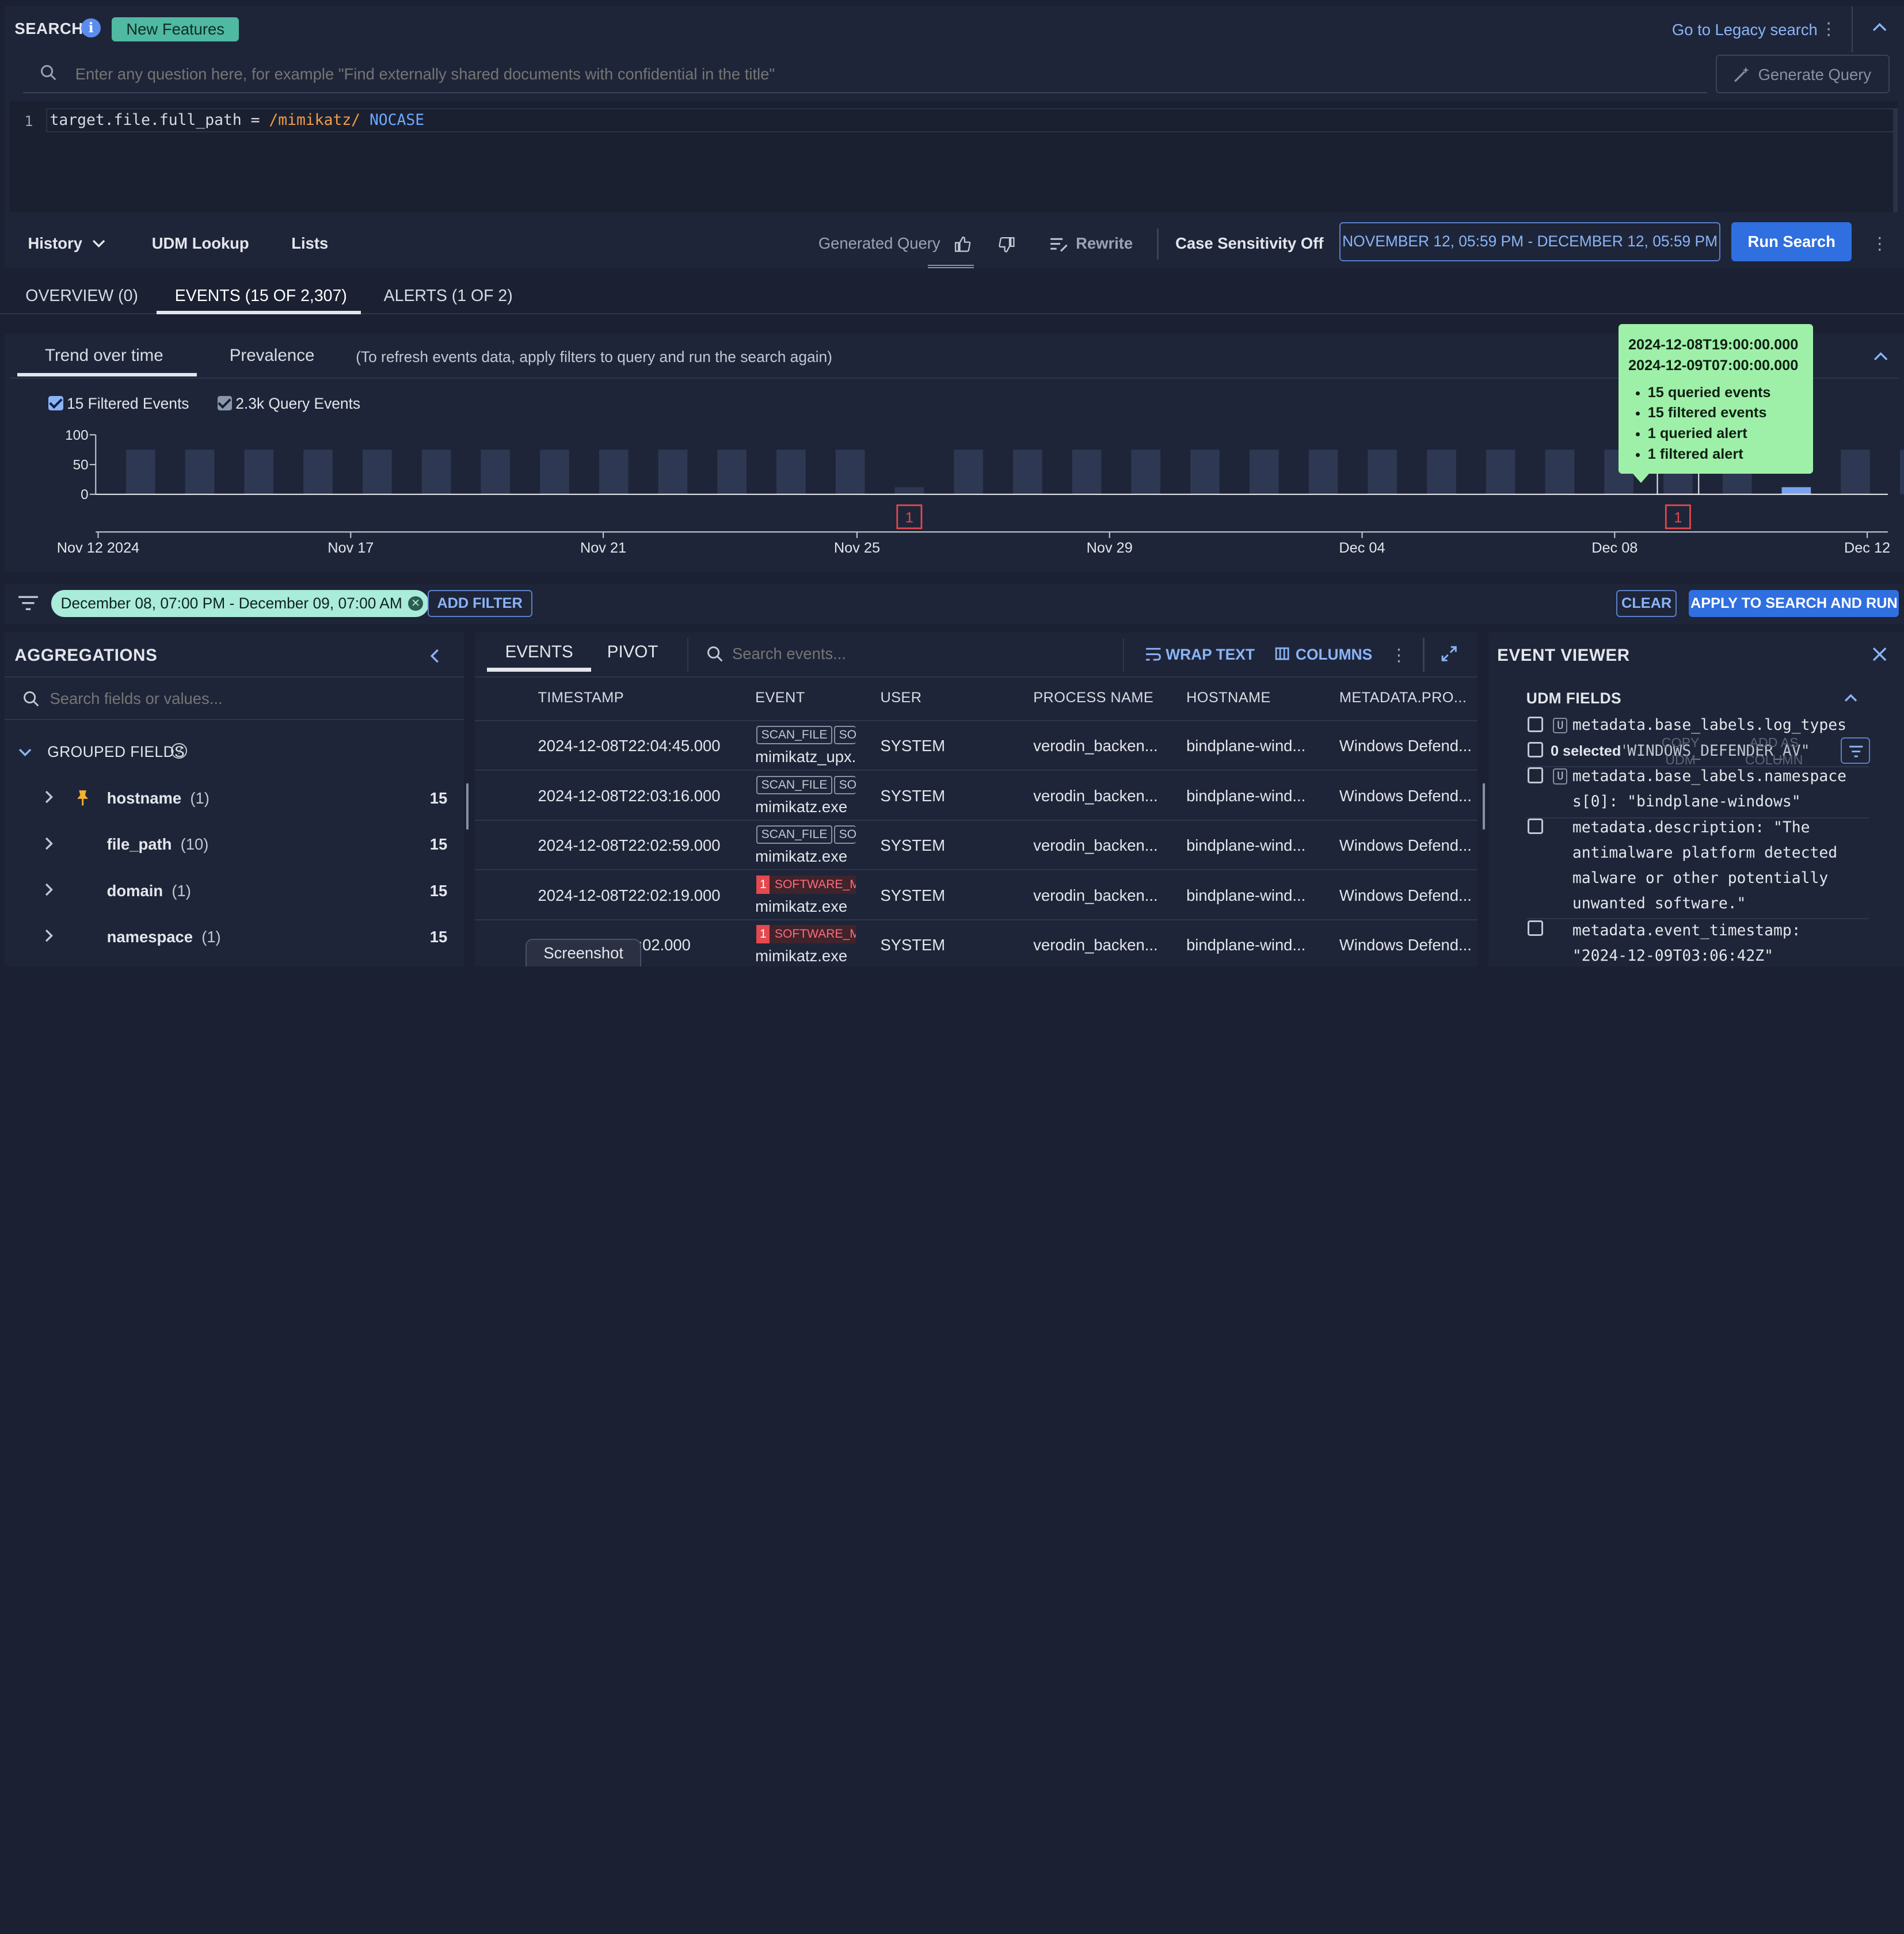  Describe the element at coordinates (1829, 29) in the screenshot. I see `more-options-icon: ⋮` at that location.